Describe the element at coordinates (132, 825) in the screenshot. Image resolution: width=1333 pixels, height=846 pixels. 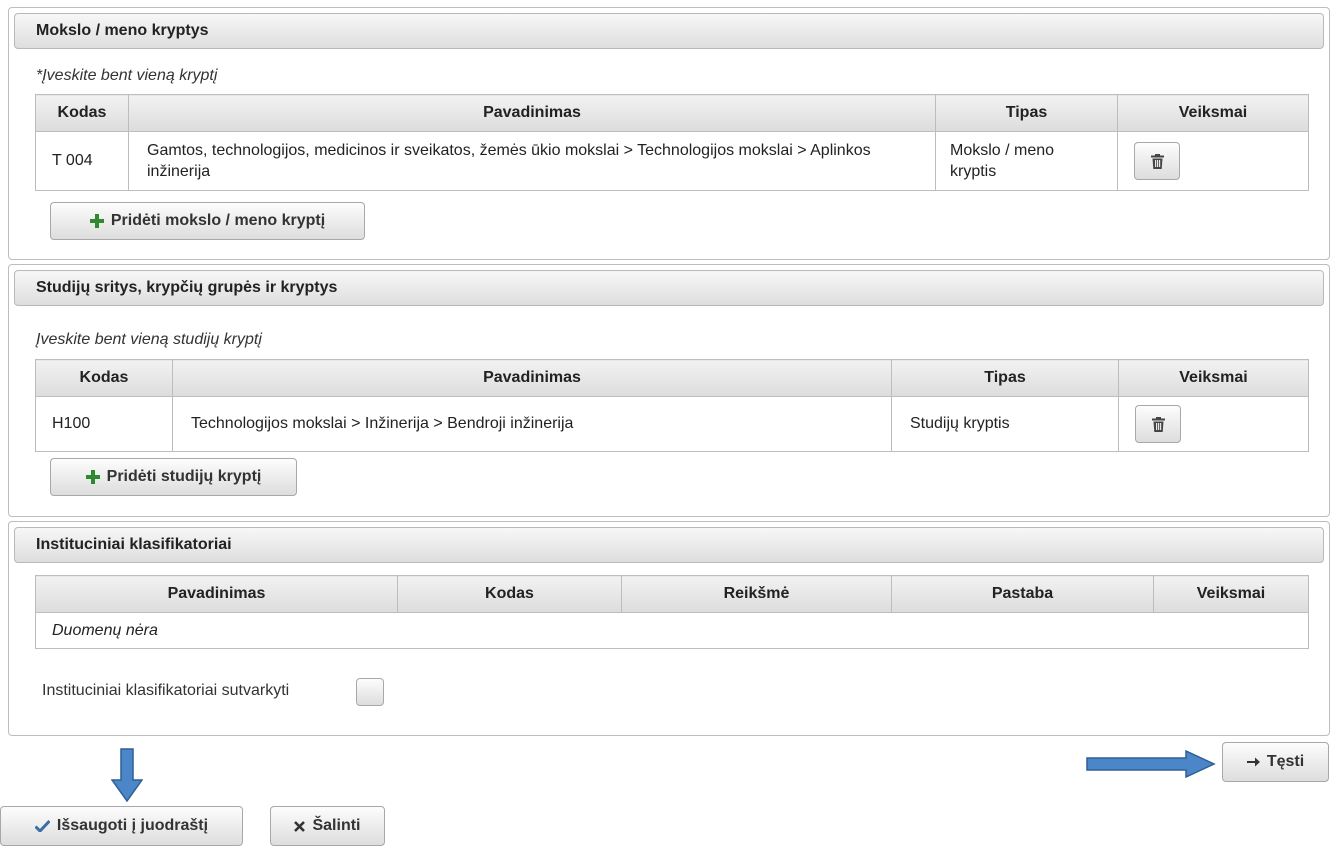
I see `save-draft-label: Išsaugoti į juodraštį` at that location.